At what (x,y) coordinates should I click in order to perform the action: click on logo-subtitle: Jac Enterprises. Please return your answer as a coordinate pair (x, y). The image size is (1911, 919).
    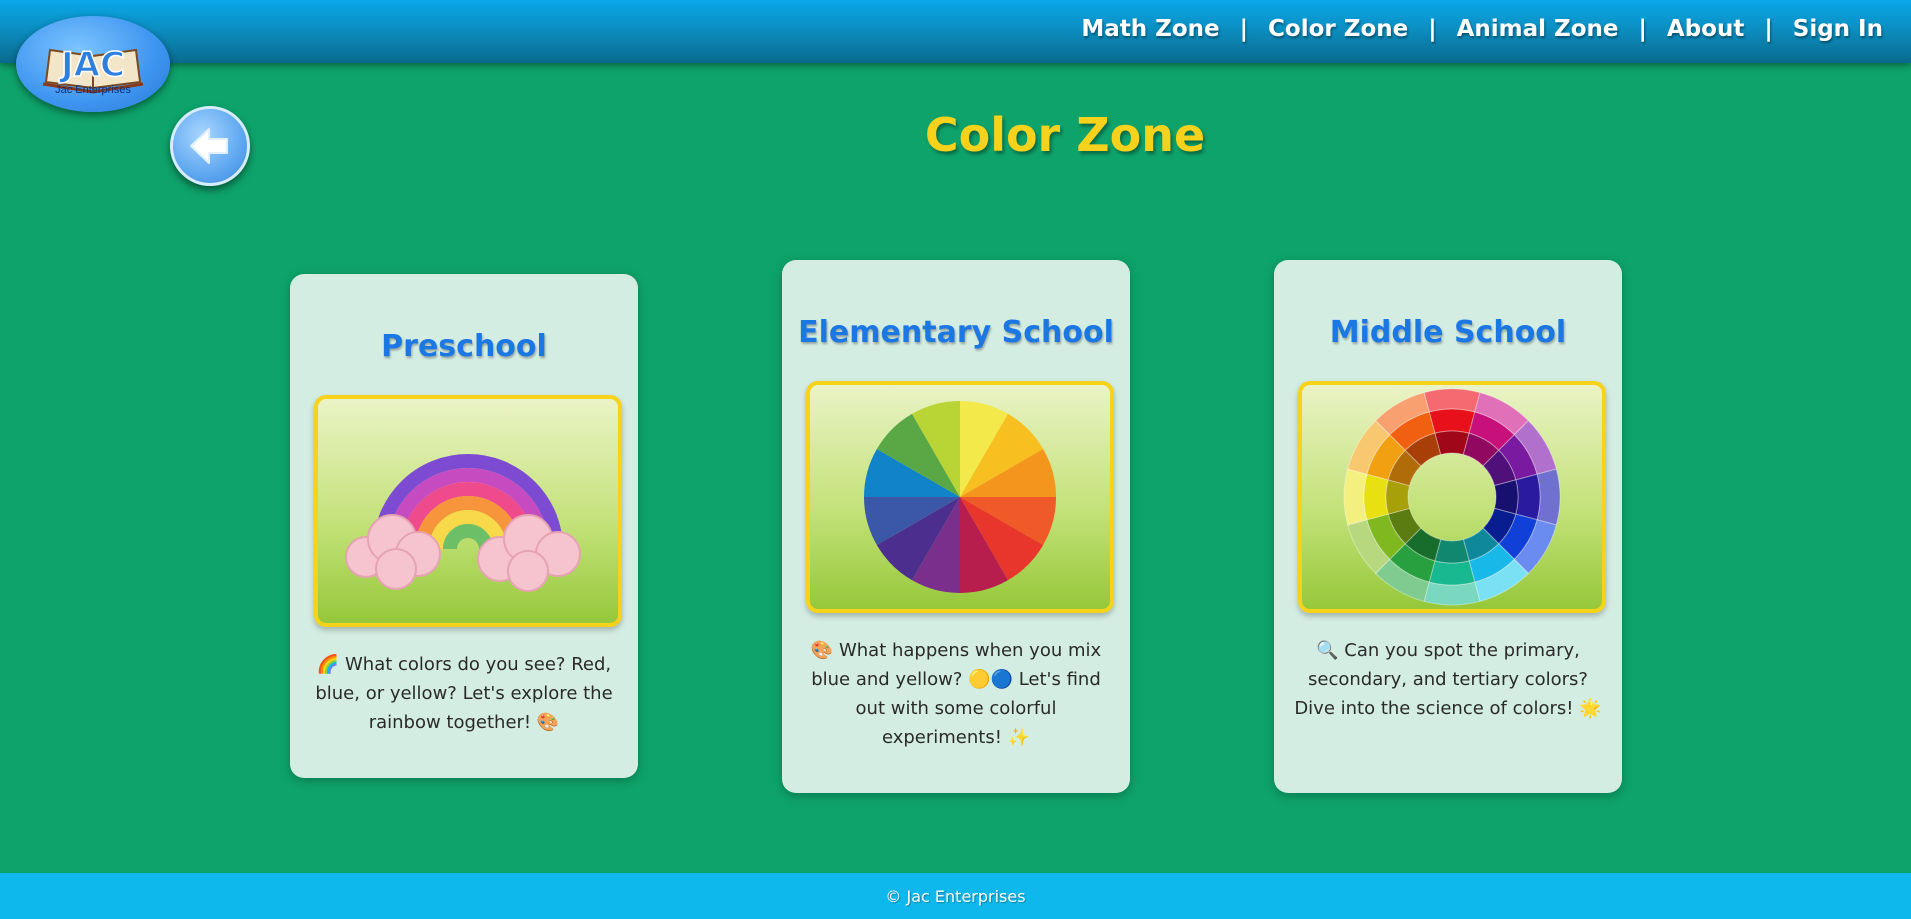
    Looking at the image, I should click on (93, 90).